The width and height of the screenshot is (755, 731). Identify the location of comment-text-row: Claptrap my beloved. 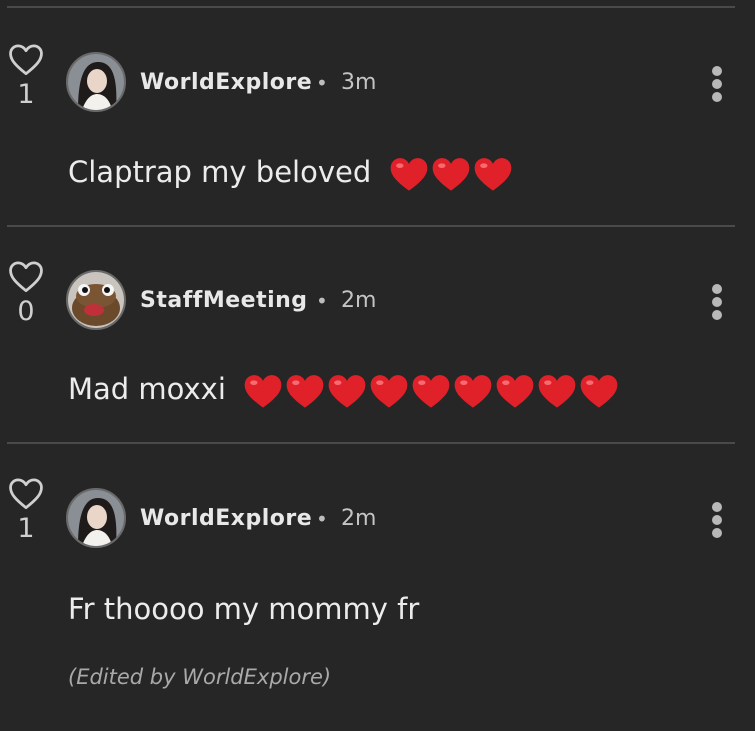
(291, 174).